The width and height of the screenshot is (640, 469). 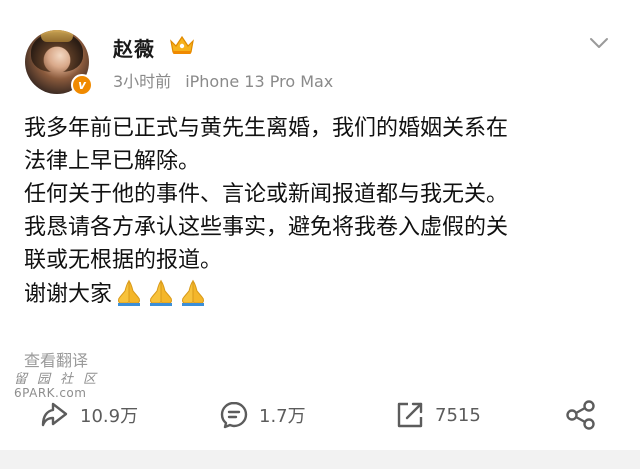 What do you see at coordinates (580, 415) in the screenshot?
I see `share-icon` at bounding box center [580, 415].